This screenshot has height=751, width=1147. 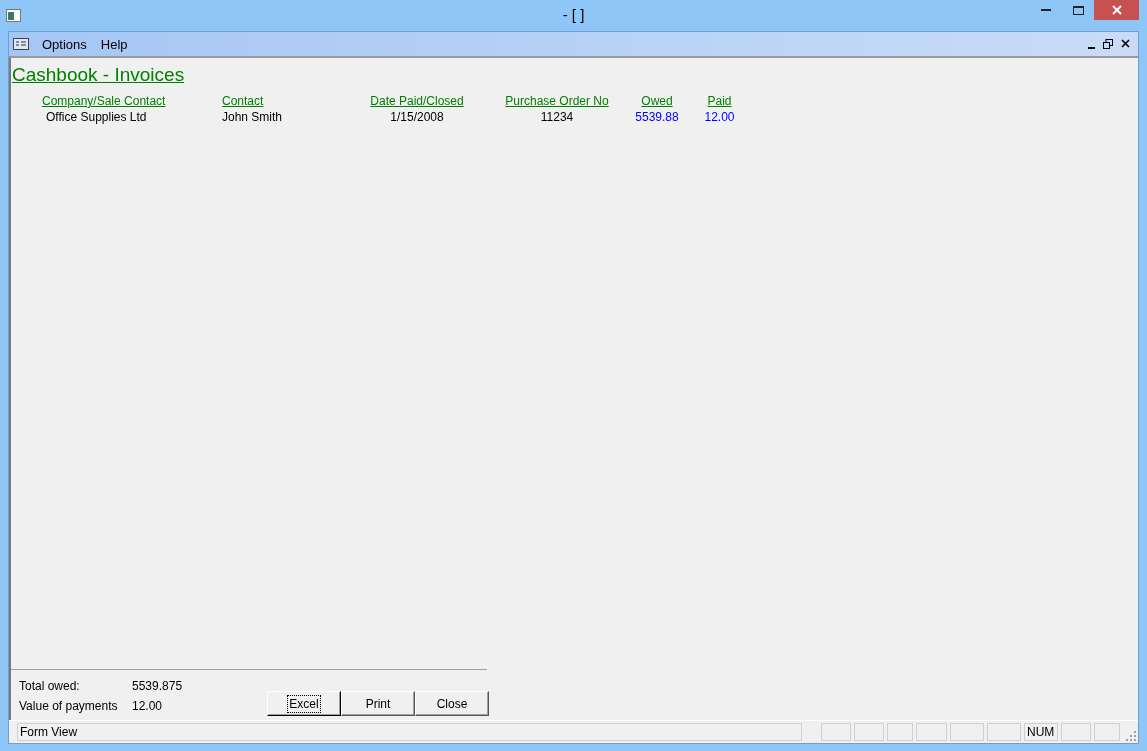 I want to click on maximize-icon, so click(x=1078, y=10).